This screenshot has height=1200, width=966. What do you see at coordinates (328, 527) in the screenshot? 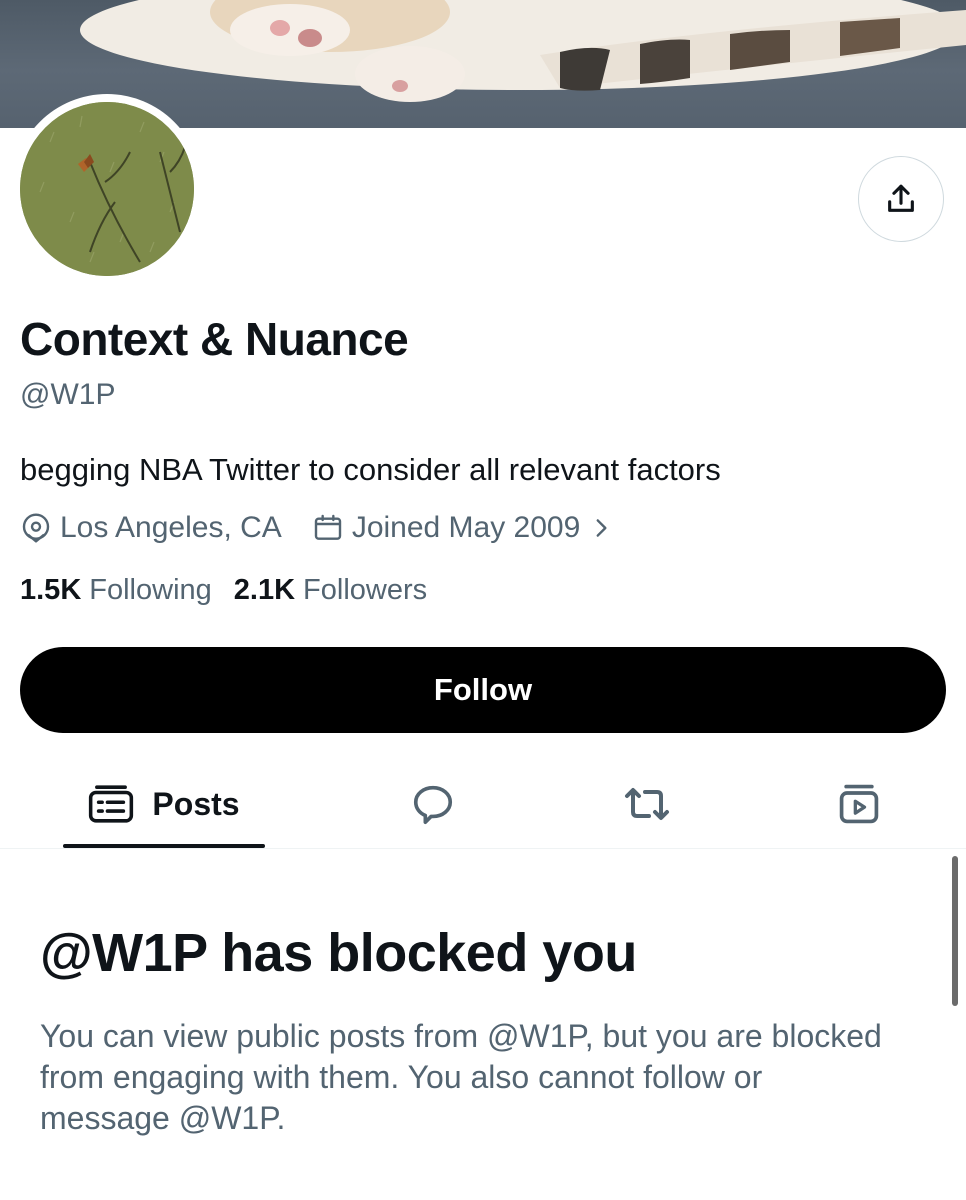
I see `calendar-icon` at bounding box center [328, 527].